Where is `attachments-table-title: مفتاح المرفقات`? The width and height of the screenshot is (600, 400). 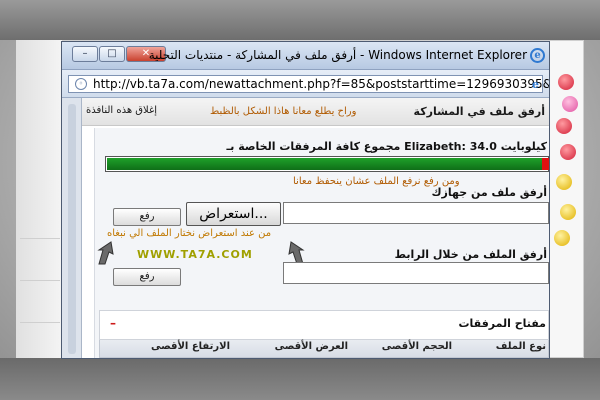 attachments-table-title: مفتاح المرفقات is located at coordinates (502, 323).